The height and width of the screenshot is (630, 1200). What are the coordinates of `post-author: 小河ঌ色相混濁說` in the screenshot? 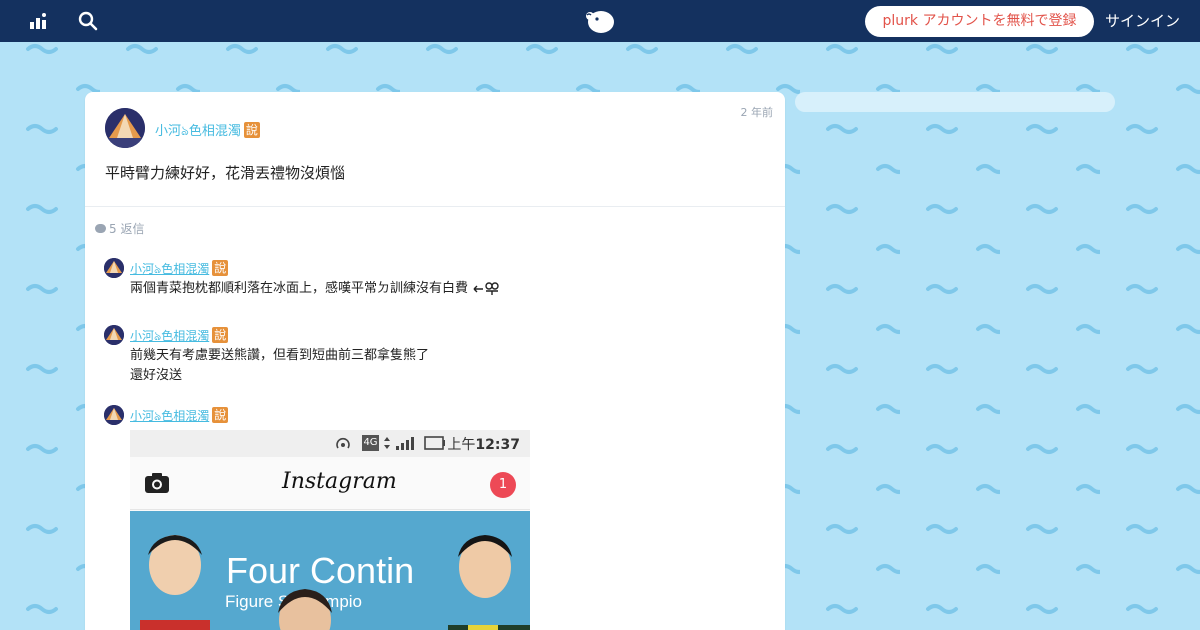 It's located at (207, 131).